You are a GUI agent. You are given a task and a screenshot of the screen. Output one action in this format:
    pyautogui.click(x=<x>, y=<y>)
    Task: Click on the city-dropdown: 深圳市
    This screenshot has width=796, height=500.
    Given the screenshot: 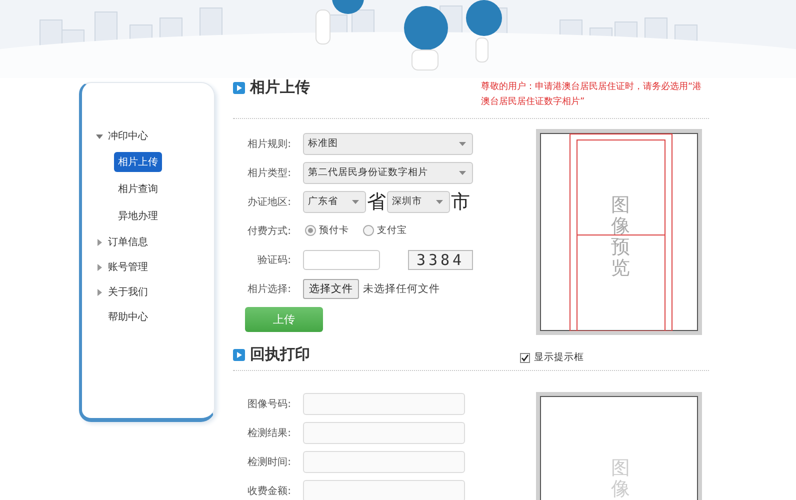 What is the action you would take?
    pyautogui.click(x=418, y=201)
    